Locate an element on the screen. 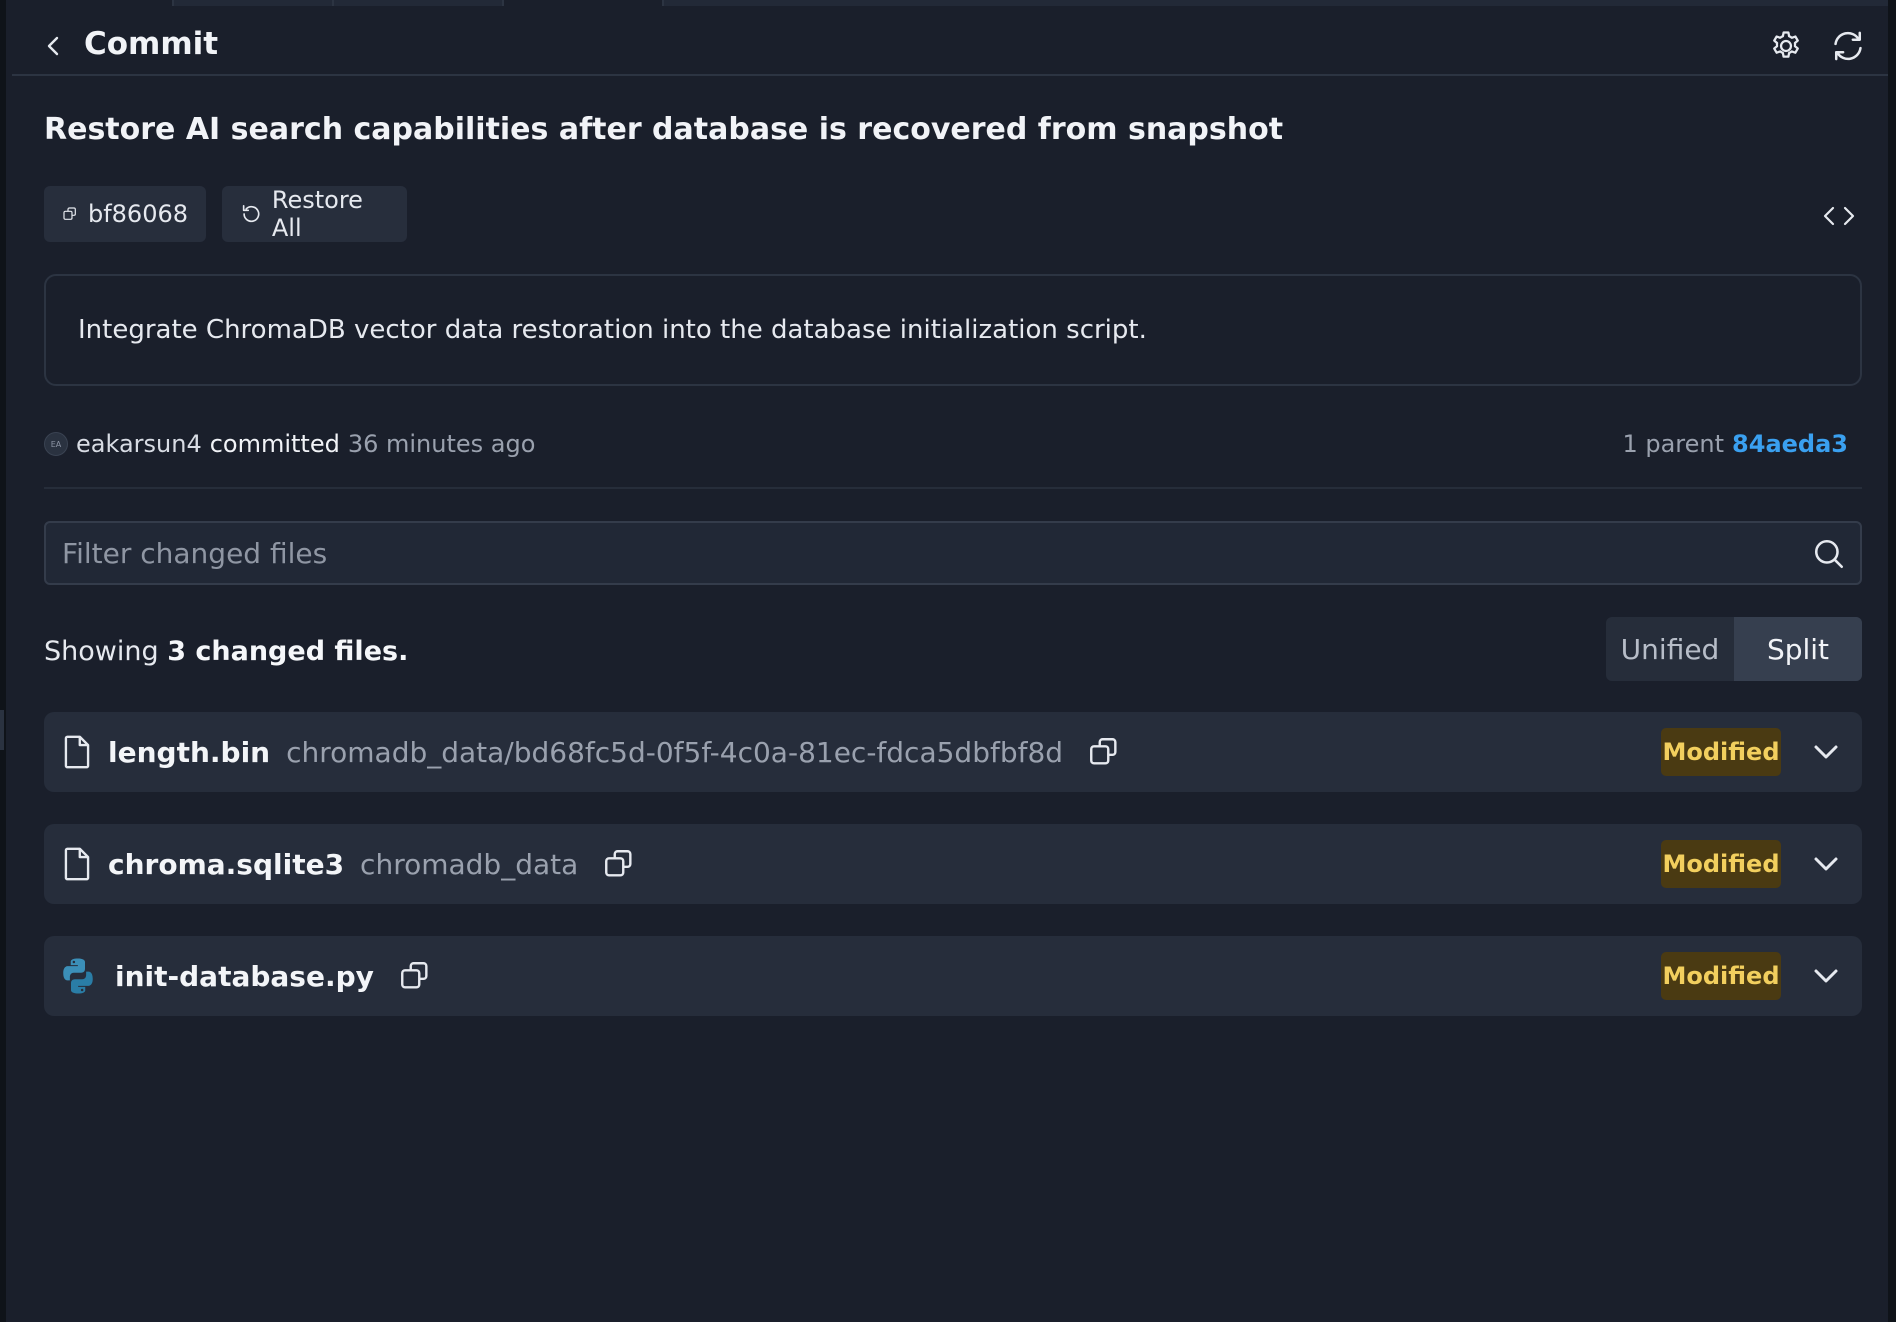 The width and height of the screenshot is (1896, 1322). commit-time: 36 minutes ago is located at coordinates (441, 444).